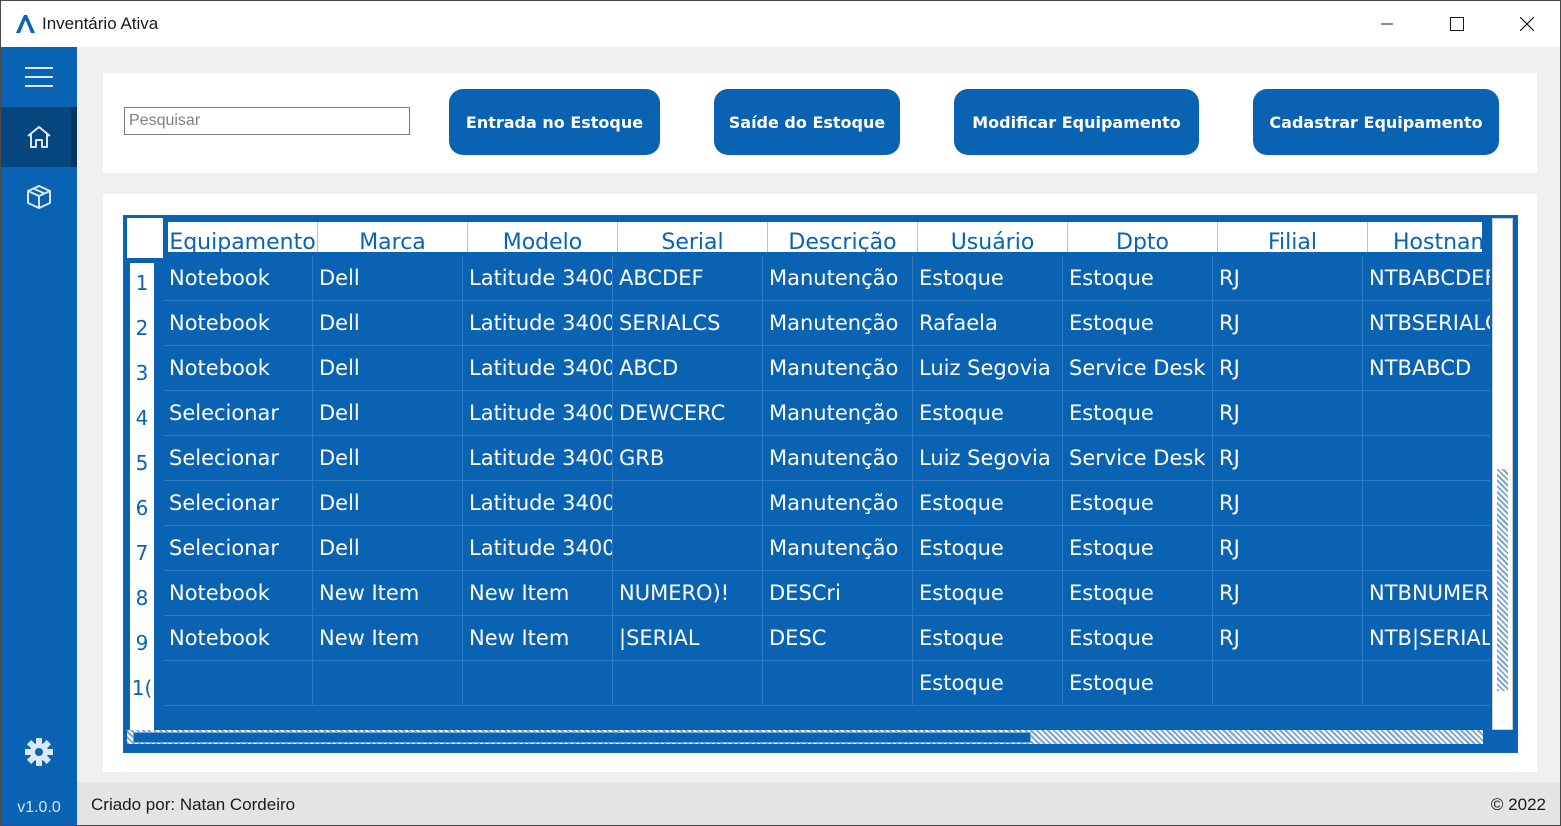  I want to click on row-number: 4, so click(142, 418).